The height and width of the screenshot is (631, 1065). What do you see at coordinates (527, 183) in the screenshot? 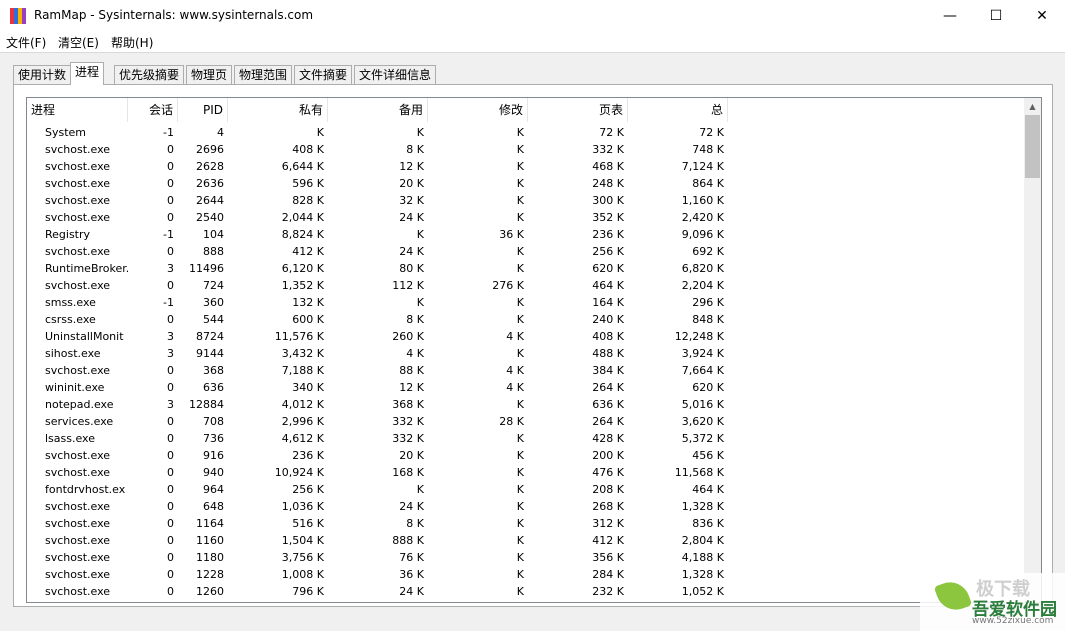
I see `table-row: svchost.exe 0 2636 596 K 20 K K 248 K 864 K` at bounding box center [527, 183].